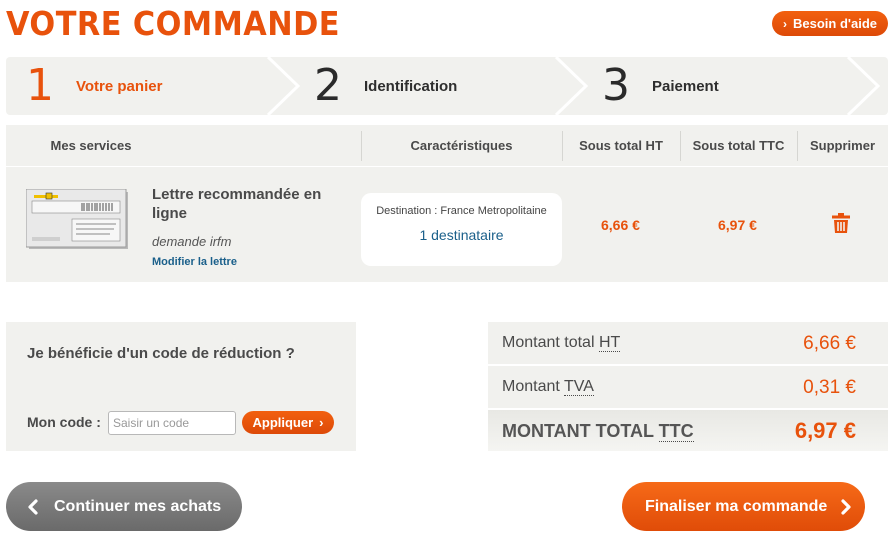 Image resolution: width=892 pixels, height=540 pixels. I want to click on apply-button-label: Appliquer, so click(283, 422).